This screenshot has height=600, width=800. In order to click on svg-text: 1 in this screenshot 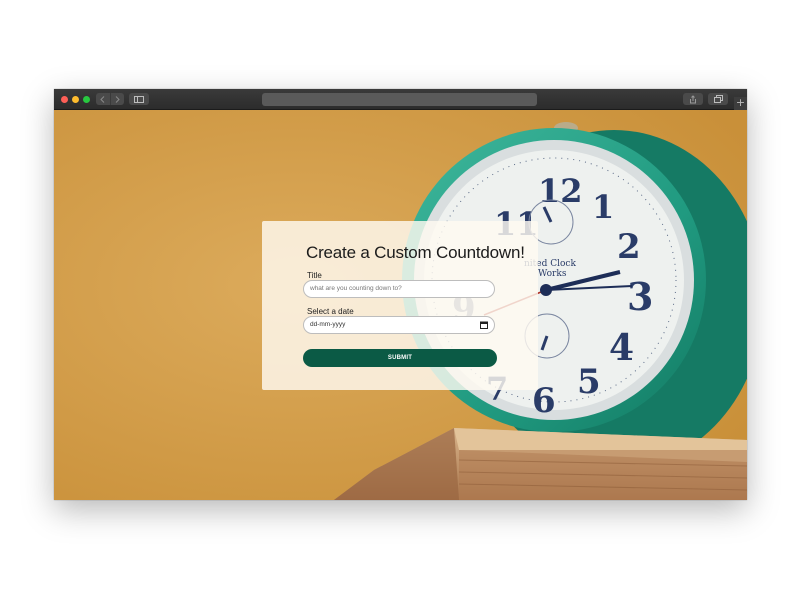, I will do `click(603, 207)`.